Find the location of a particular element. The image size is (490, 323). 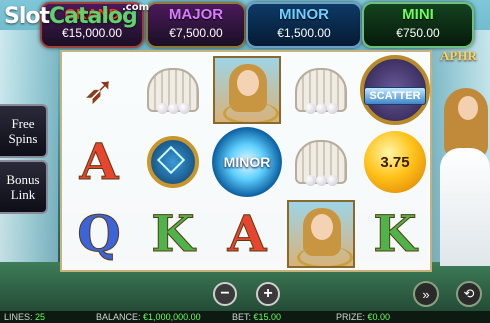

reel-3-symbol-3: A is located at coordinates (247, 234).